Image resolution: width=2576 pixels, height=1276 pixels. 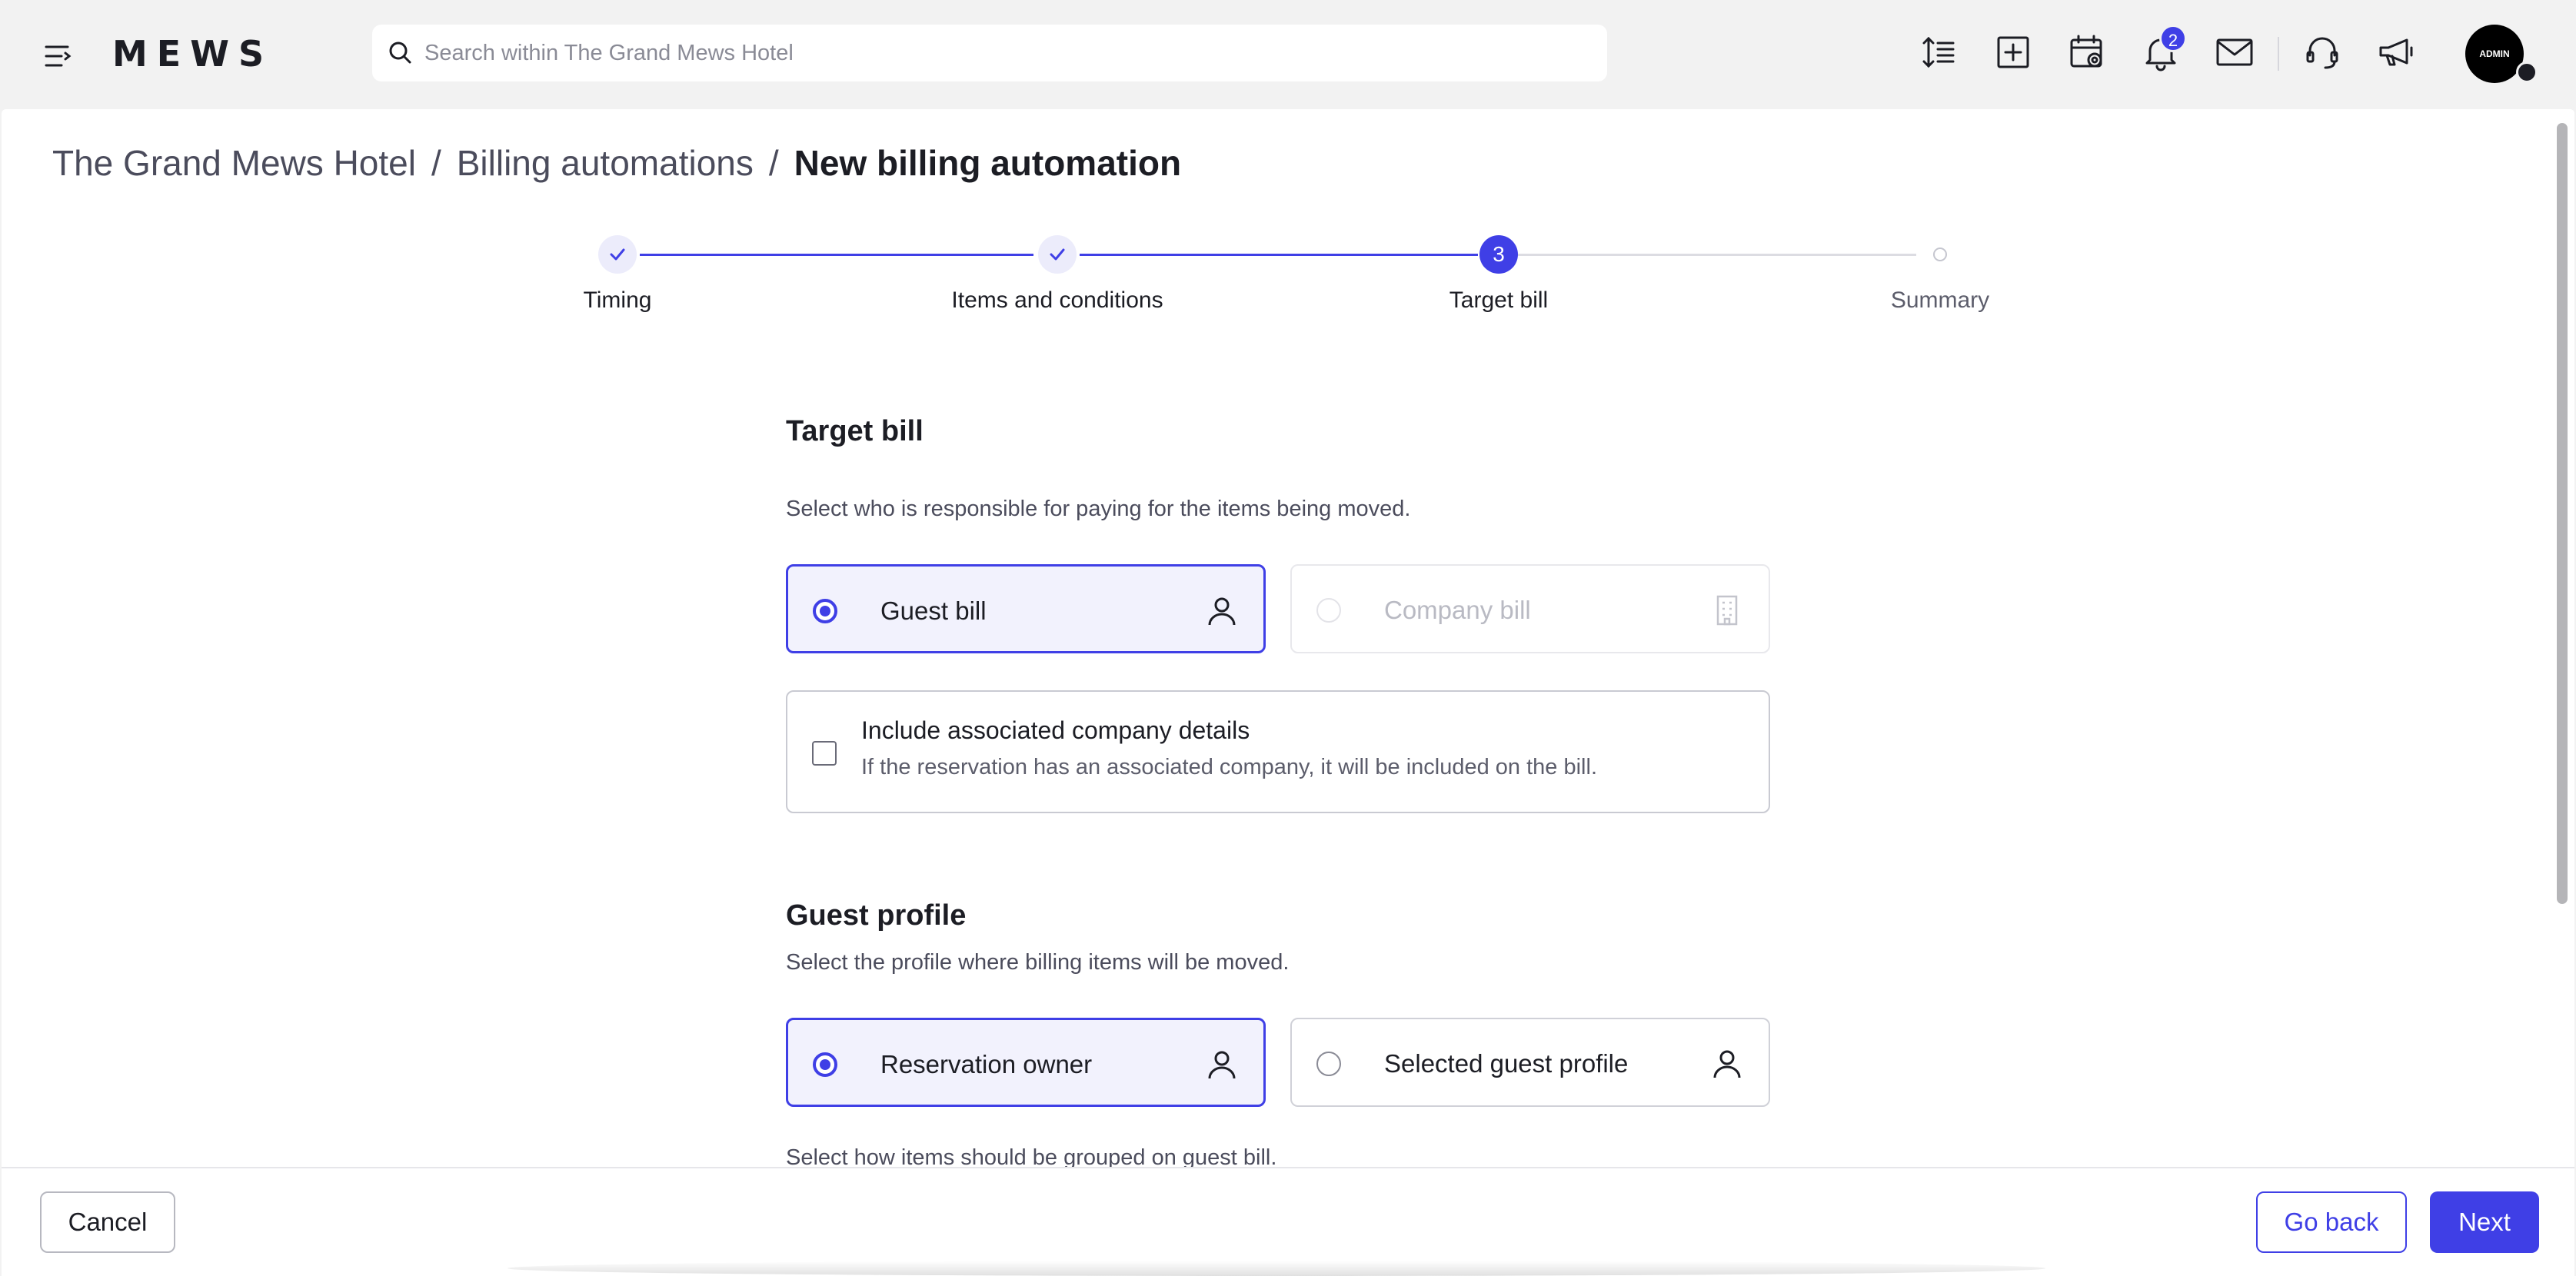 What do you see at coordinates (877, 915) in the screenshot?
I see `guest-profile-title: Guest profile` at bounding box center [877, 915].